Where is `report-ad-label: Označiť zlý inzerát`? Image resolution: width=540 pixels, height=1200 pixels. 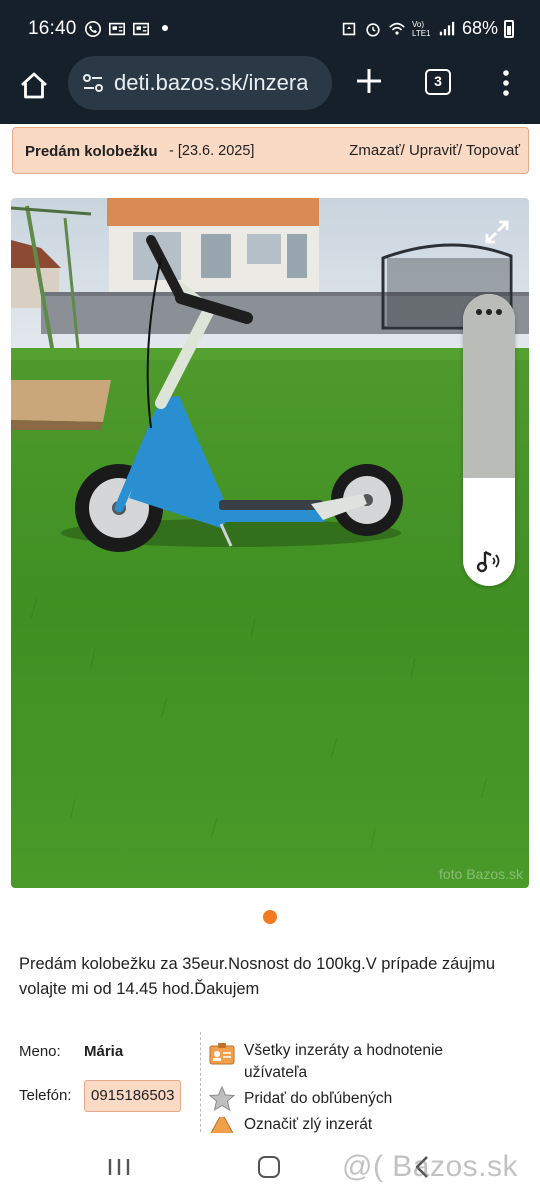
report-ad-label: Označiť zlý inzerát is located at coordinates (308, 1125).